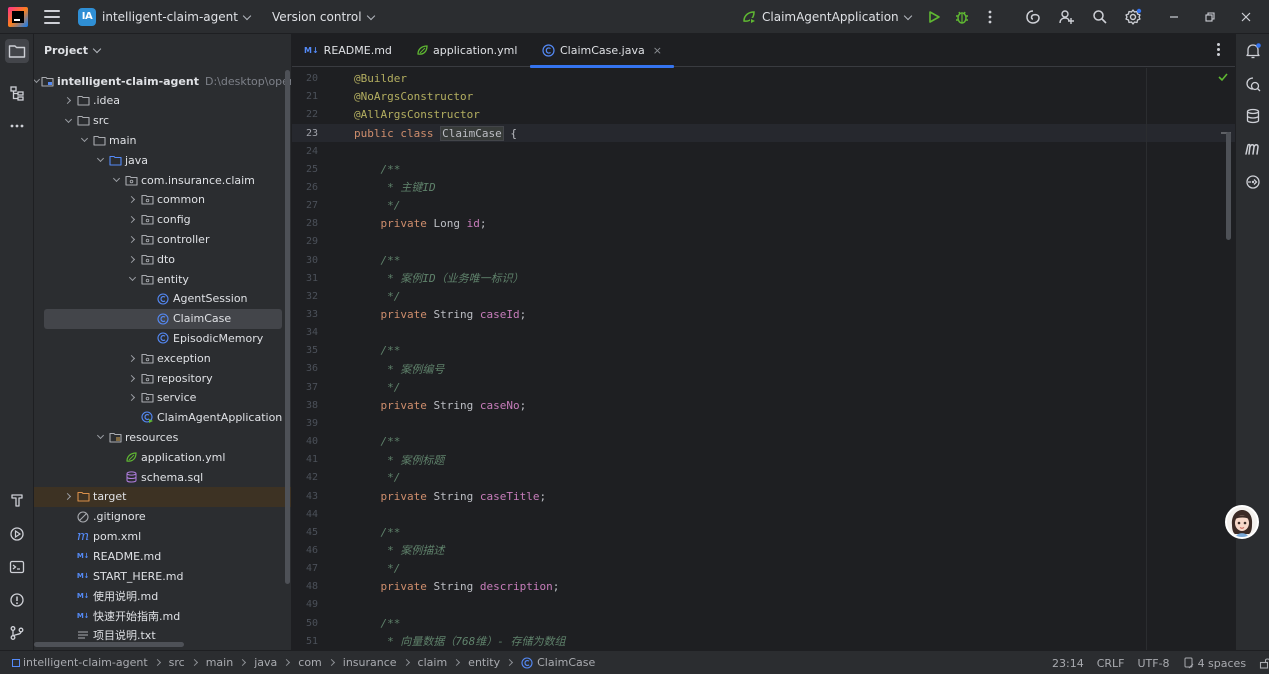 The image size is (1269, 674). I want to click on tabs-more-icon, so click(1219, 49).